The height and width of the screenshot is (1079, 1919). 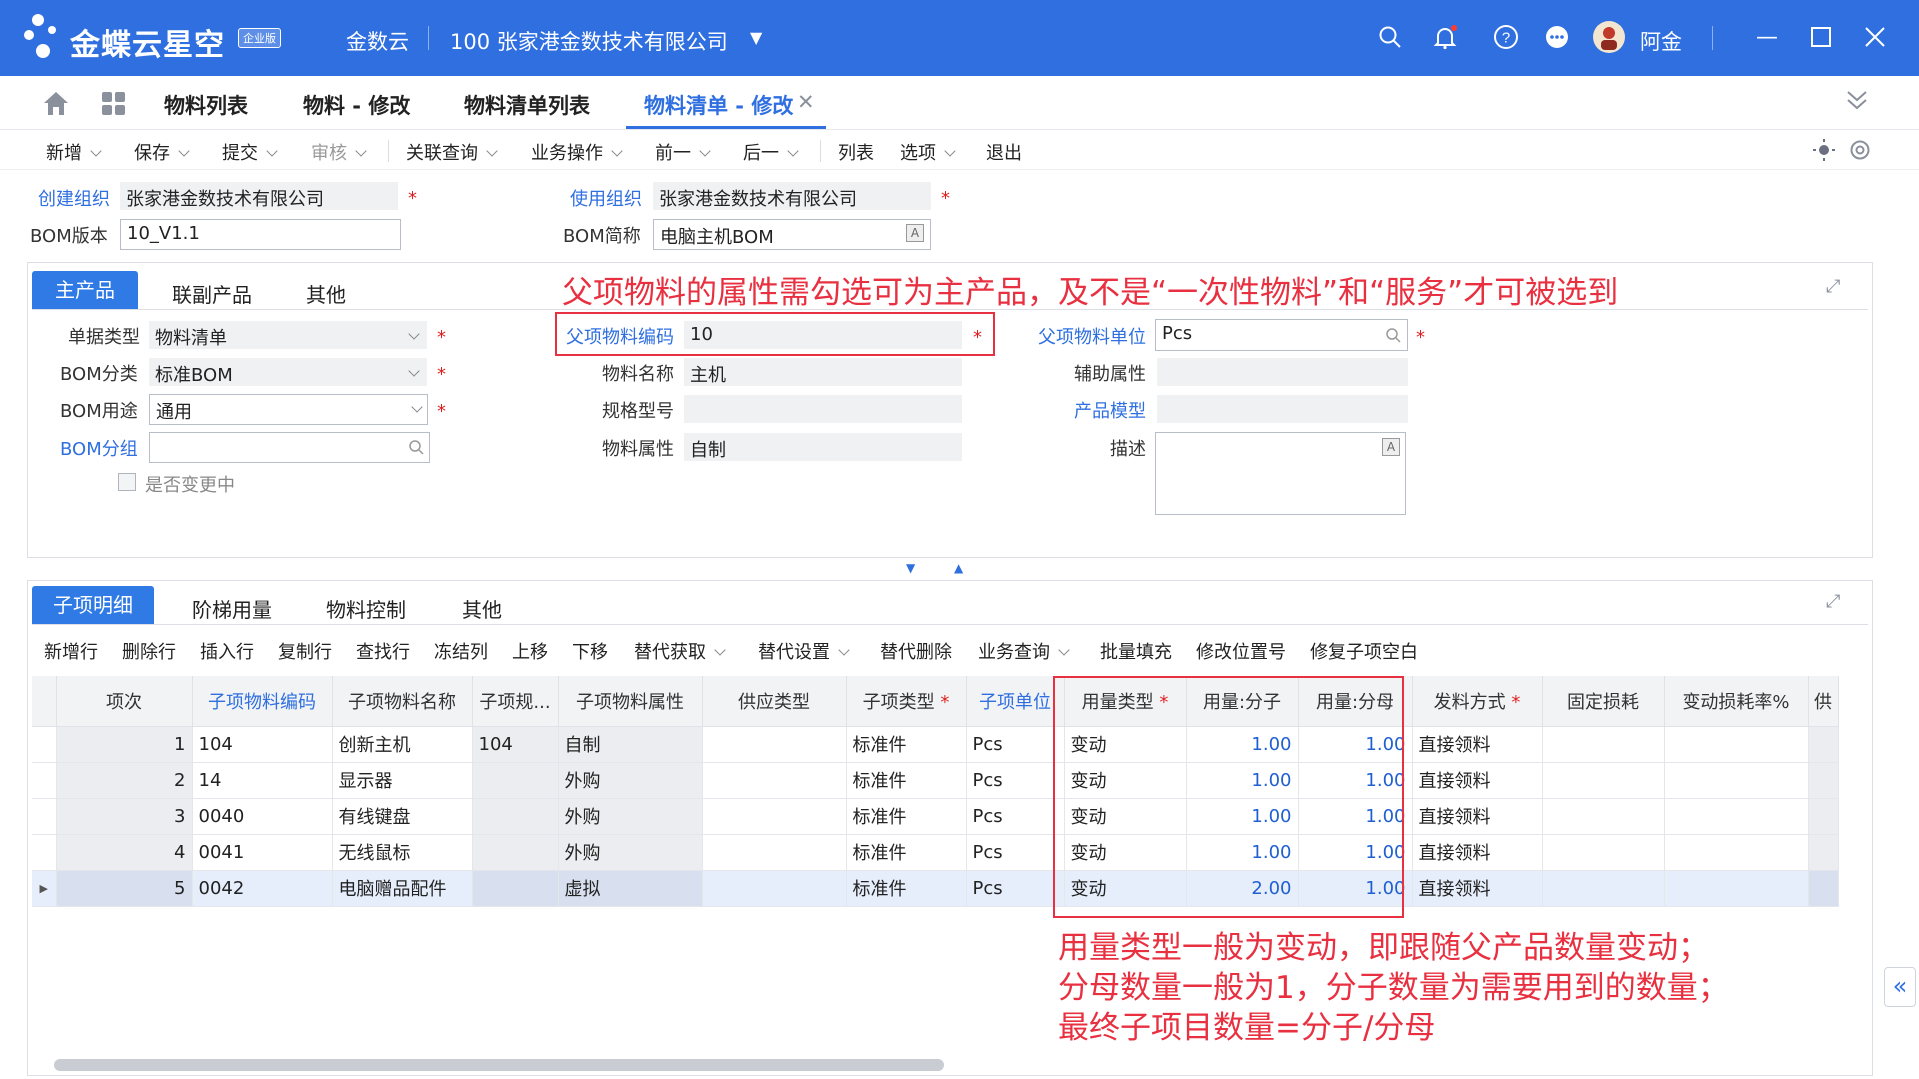 I want to click on row-handle: ▶, so click(x=44, y=888).